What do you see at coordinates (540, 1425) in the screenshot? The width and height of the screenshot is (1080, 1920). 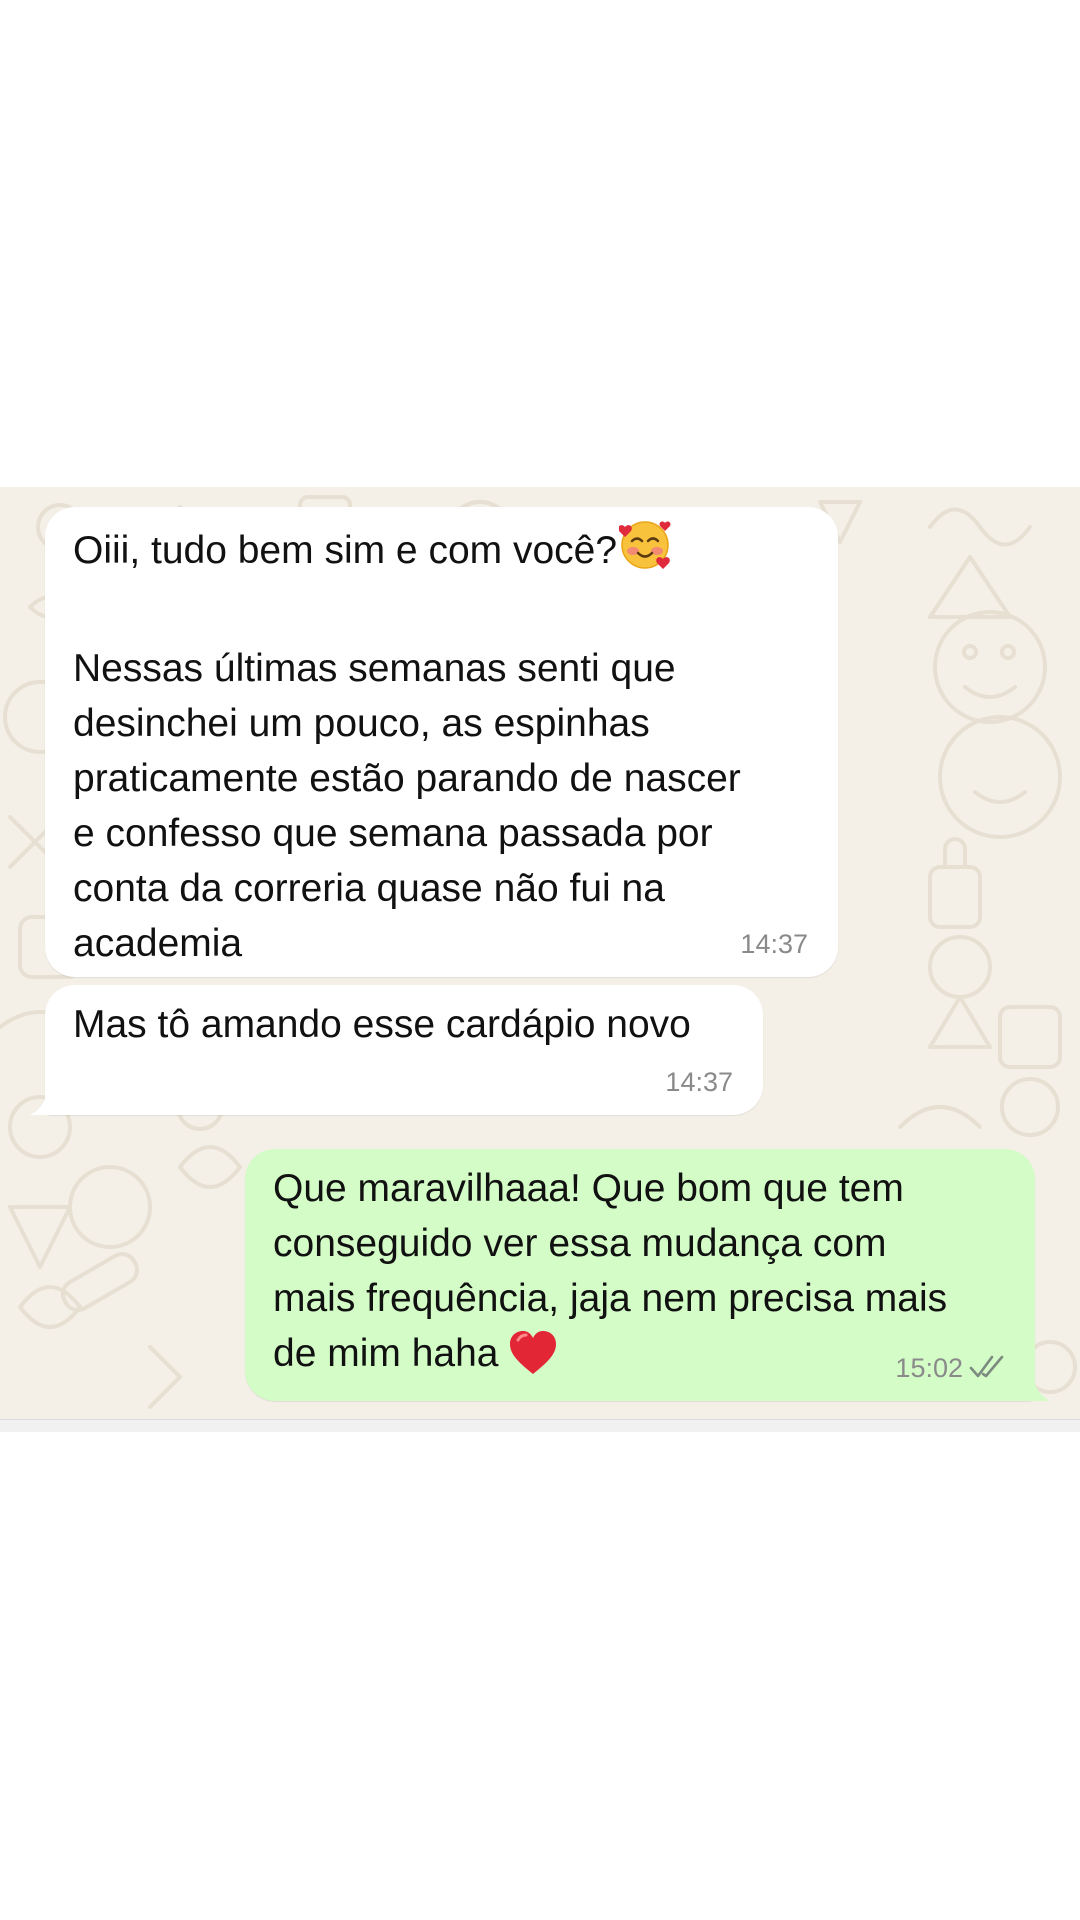 I see `chat-bottom-divider` at bounding box center [540, 1425].